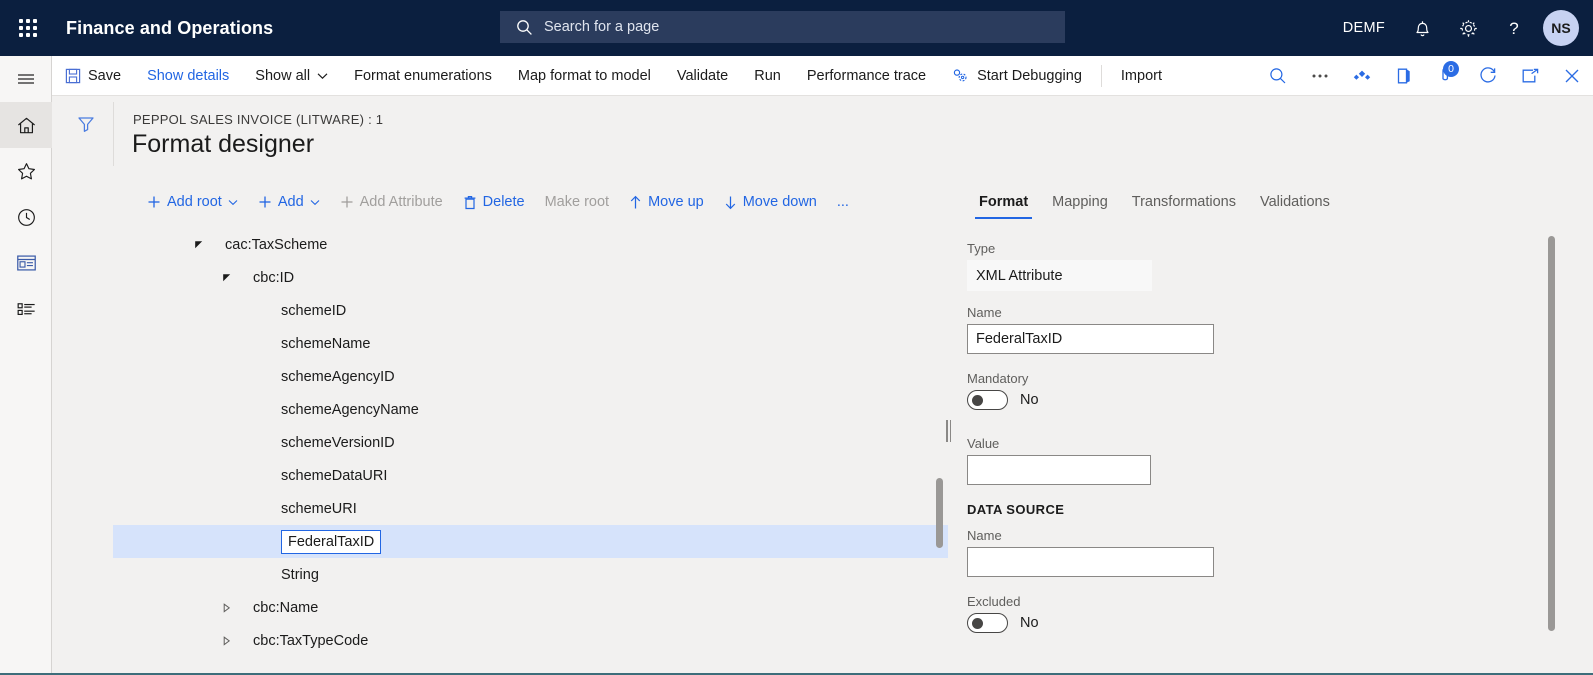 The width and height of the screenshot is (1593, 675). I want to click on tree-row: schemeAgencyID, so click(530, 376).